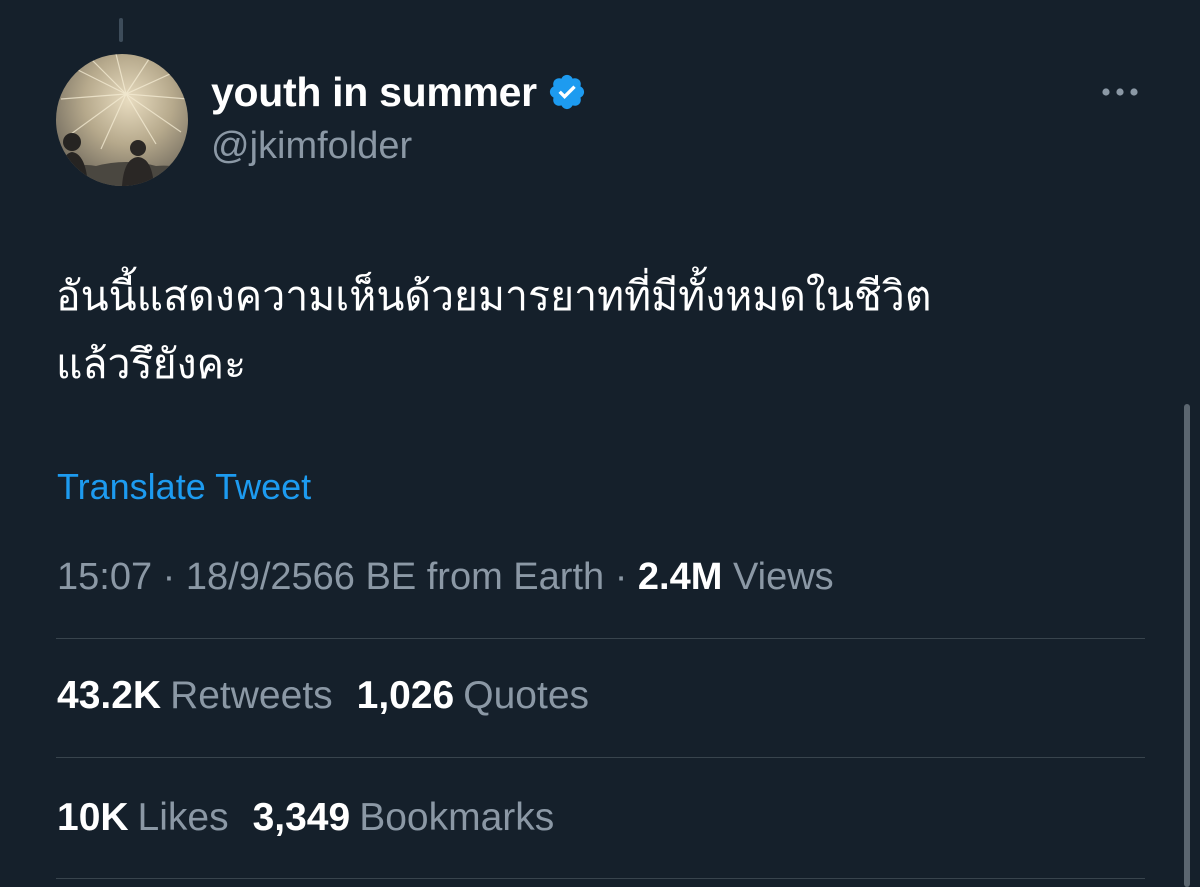 Image resolution: width=1200 pixels, height=887 pixels. I want to click on avatar, so click(122, 120).